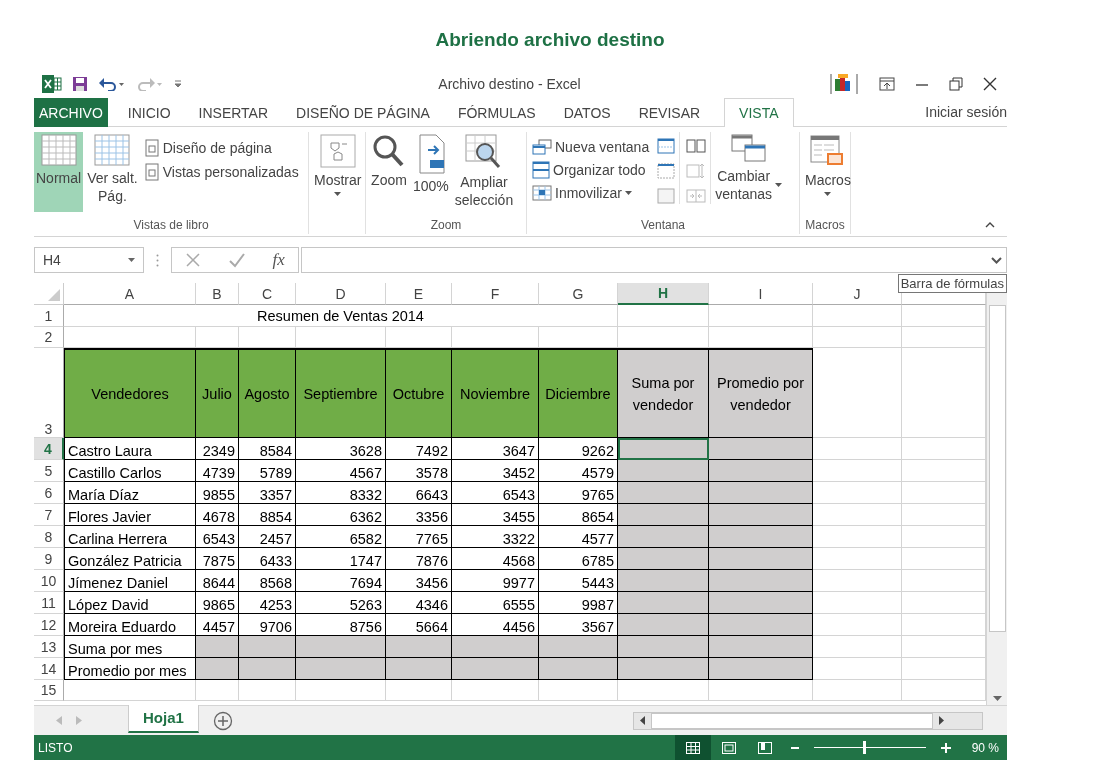 This screenshot has height=775, width=1100. What do you see at coordinates (267, 393) in the screenshot?
I see `column-header-cell: Agosto` at bounding box center [267, 393].